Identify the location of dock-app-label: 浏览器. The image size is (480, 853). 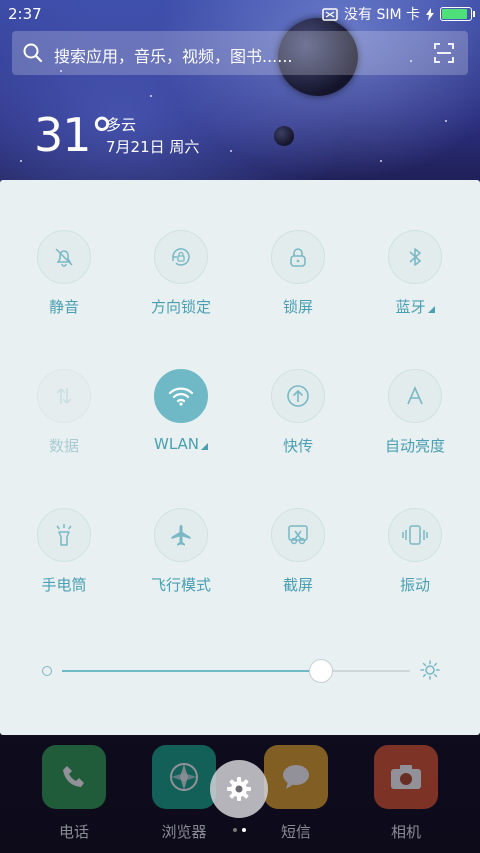
(184, 832).